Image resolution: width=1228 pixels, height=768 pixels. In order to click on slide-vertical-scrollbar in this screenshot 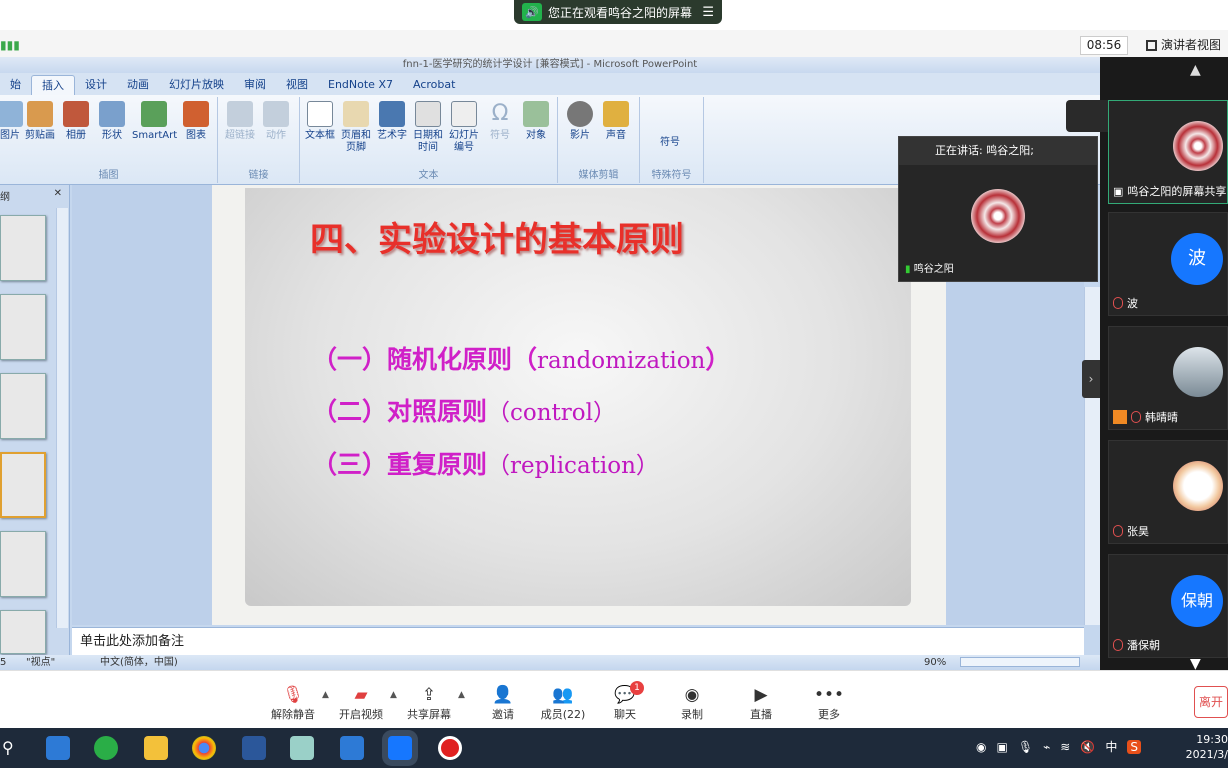, I will do `click(1092, 456)`.